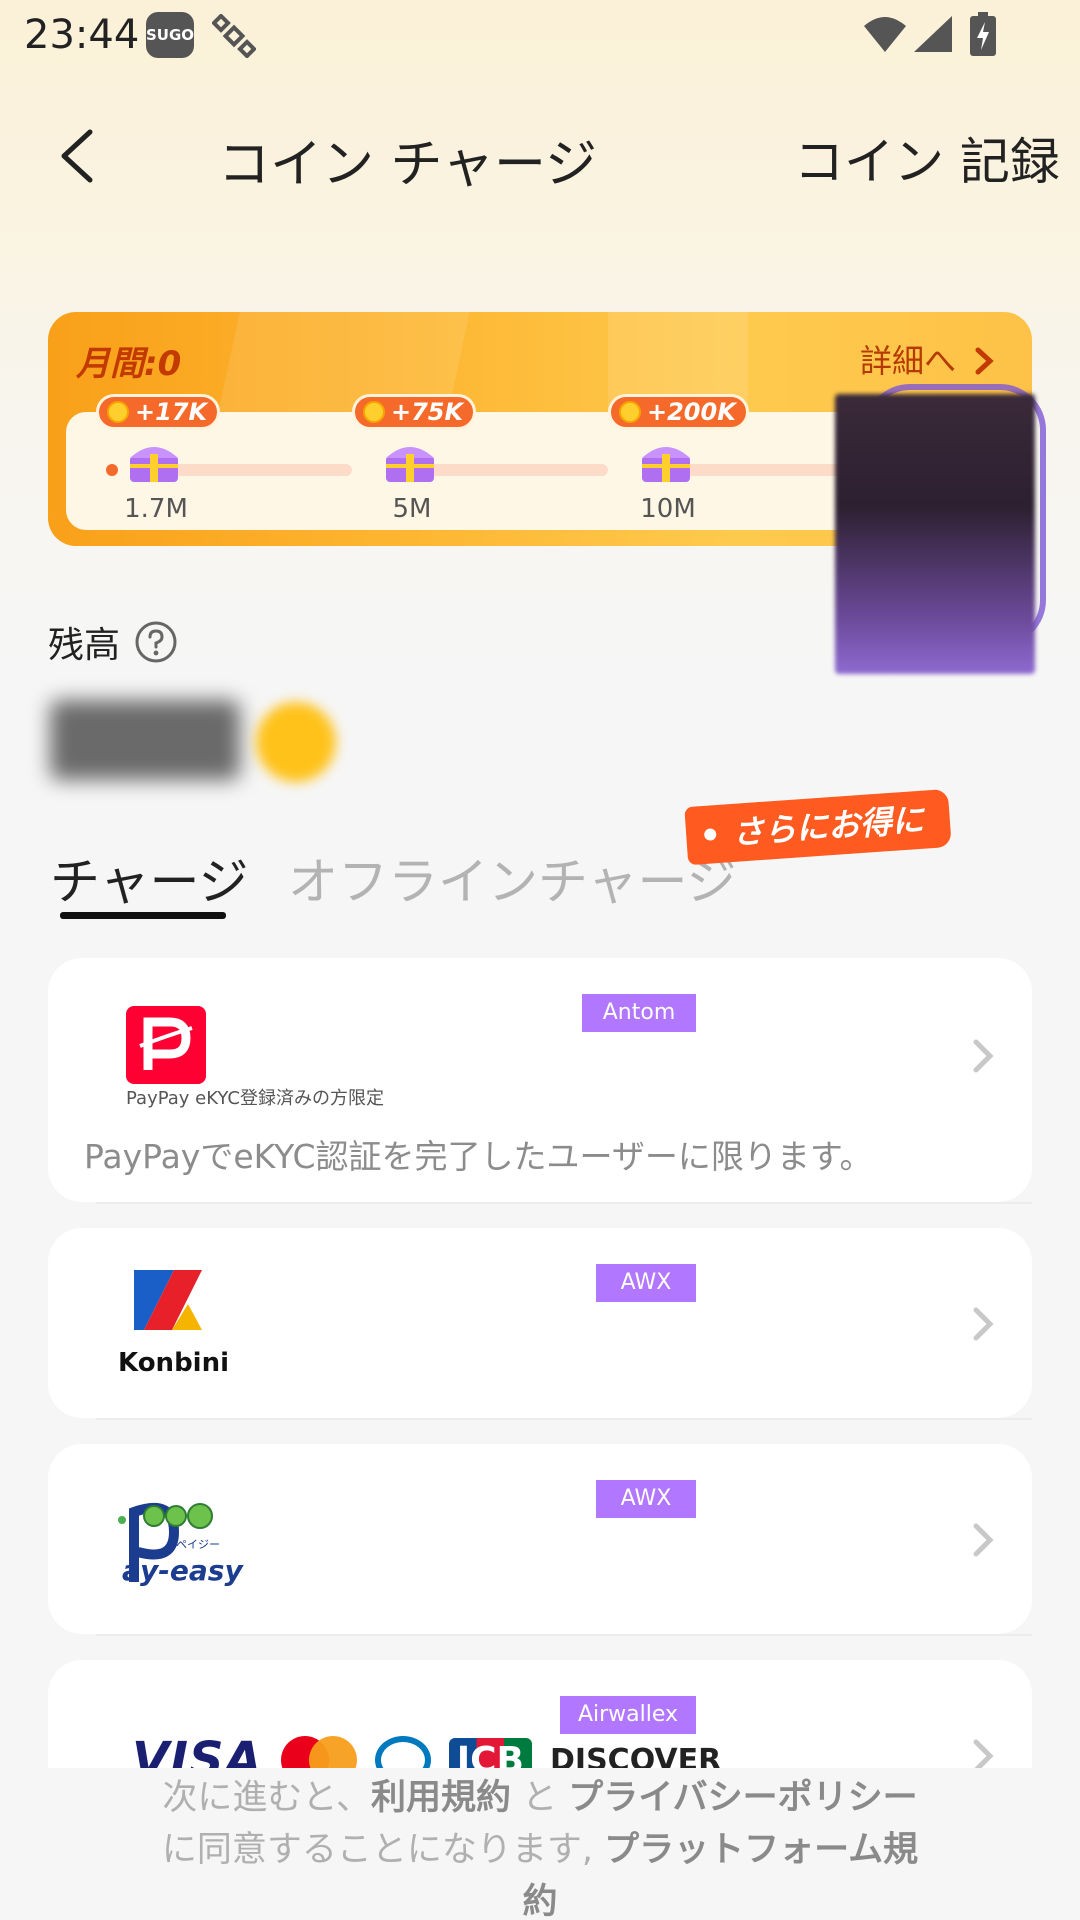  Describe the element at coordinates (182, 1570) in the screenshot. I see `payeasy-logo-text: ay-easy` at that location.